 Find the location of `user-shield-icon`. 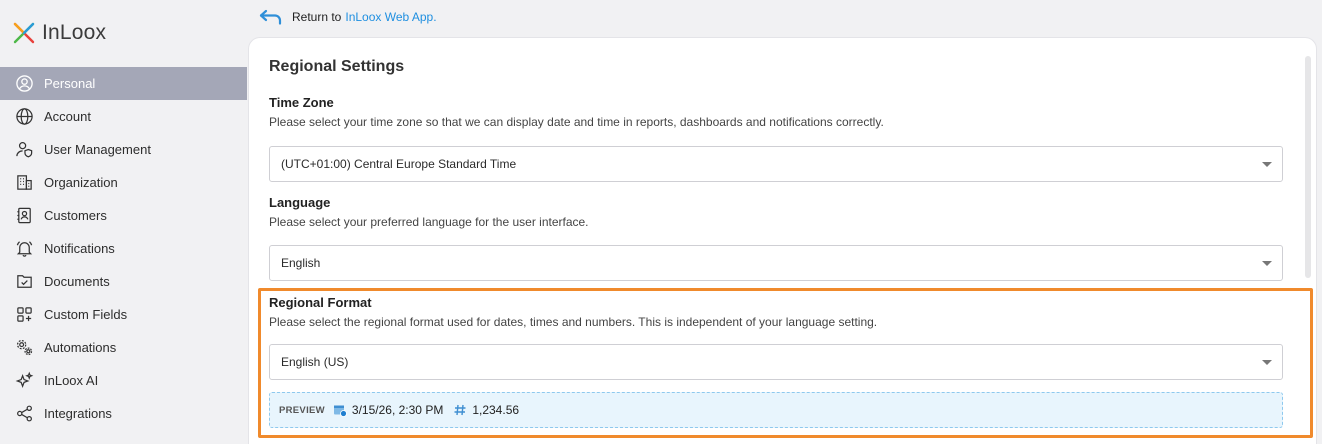

user-shield-icon is located at coordinates (24, 150).